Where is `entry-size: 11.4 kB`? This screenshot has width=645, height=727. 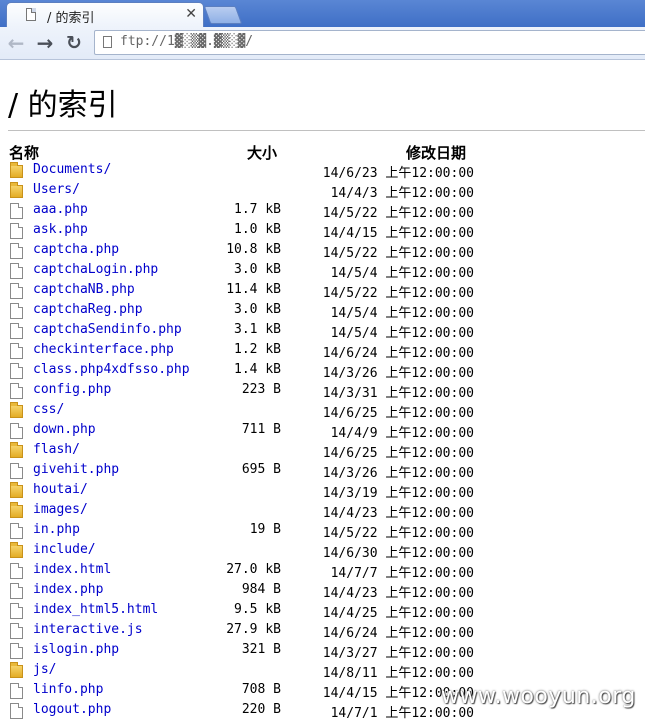
entry-size: 11.4 kB is located at coordinates (253, 289).